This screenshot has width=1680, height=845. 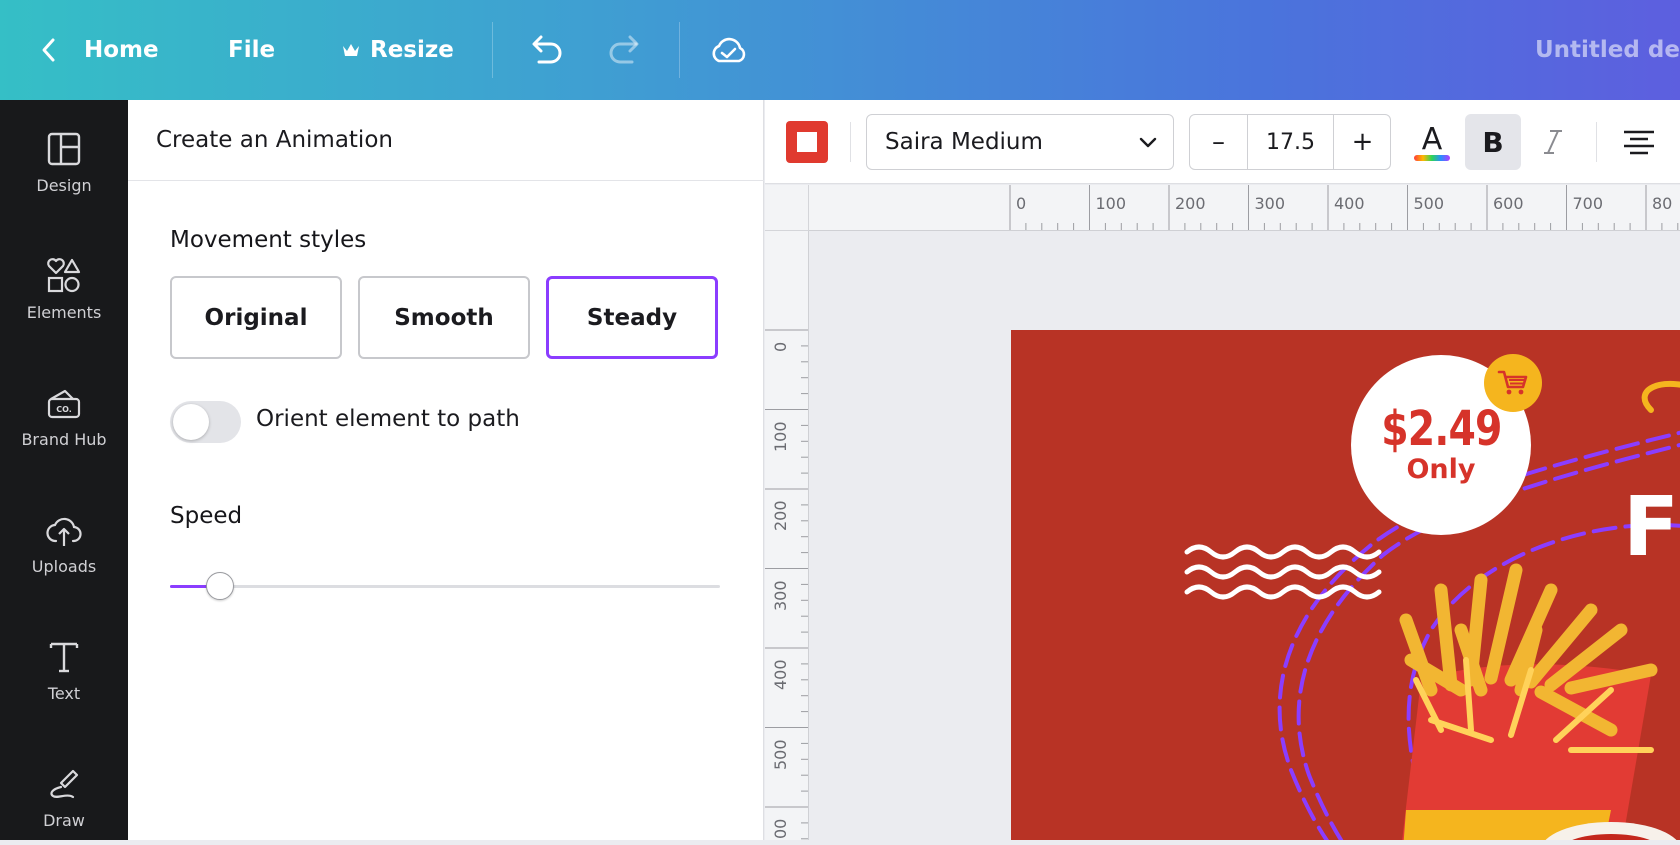 I want to click on bold-icon: B, so click(x=1492, y=142).